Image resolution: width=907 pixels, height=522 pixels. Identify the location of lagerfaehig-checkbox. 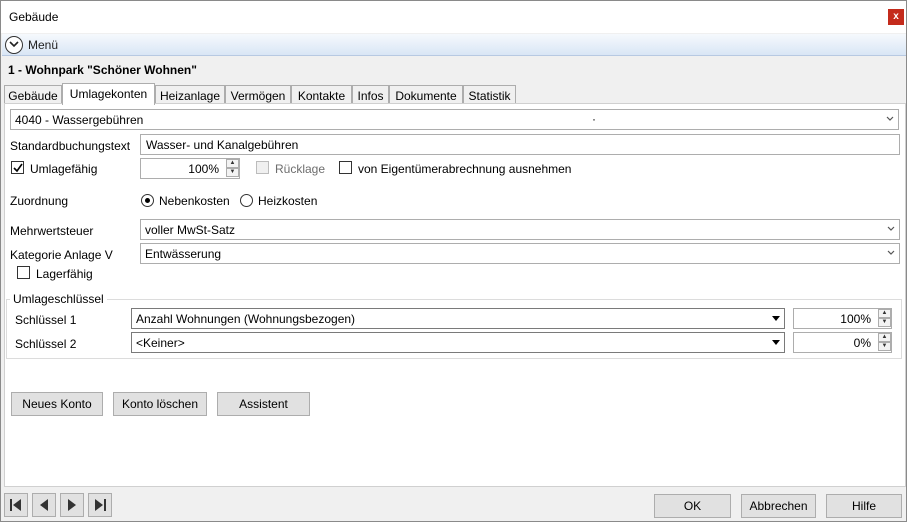
(23, 272).